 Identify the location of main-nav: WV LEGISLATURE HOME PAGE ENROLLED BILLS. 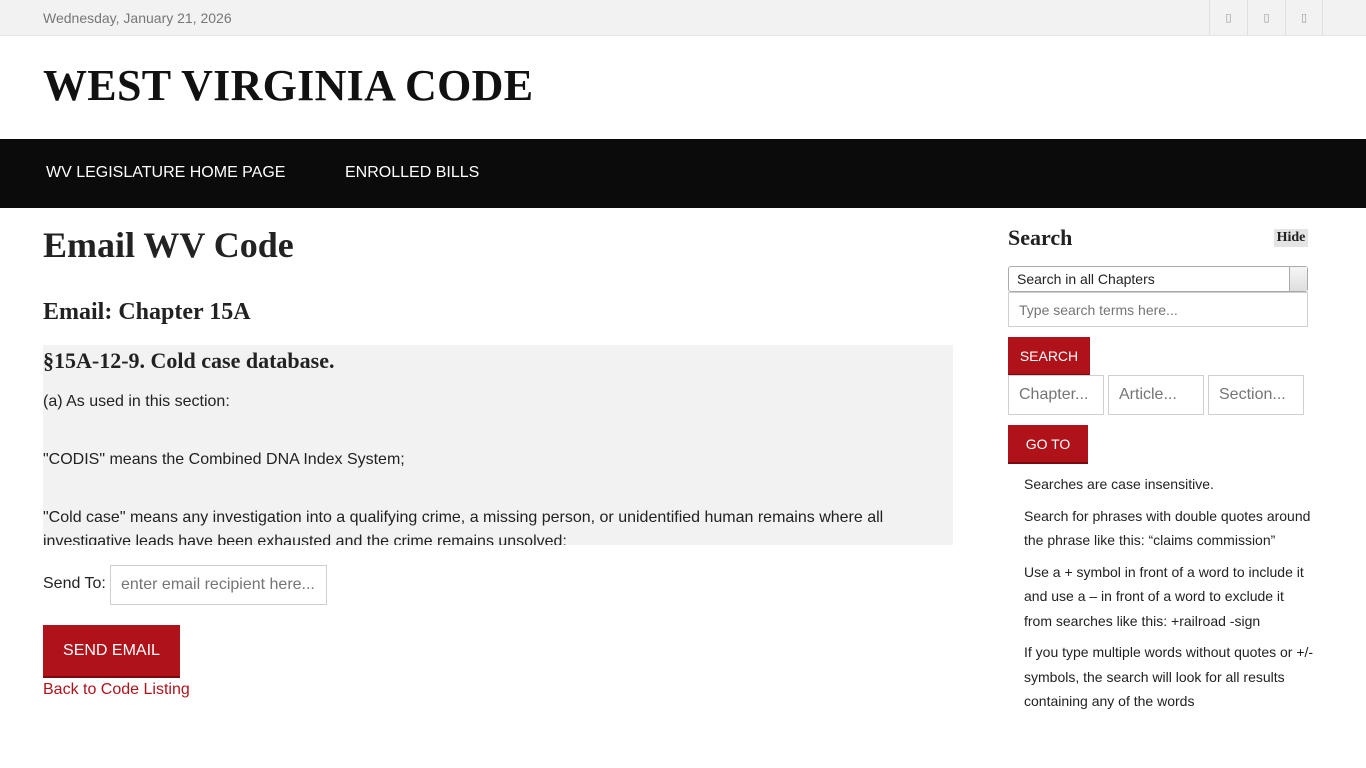
(683, 173).